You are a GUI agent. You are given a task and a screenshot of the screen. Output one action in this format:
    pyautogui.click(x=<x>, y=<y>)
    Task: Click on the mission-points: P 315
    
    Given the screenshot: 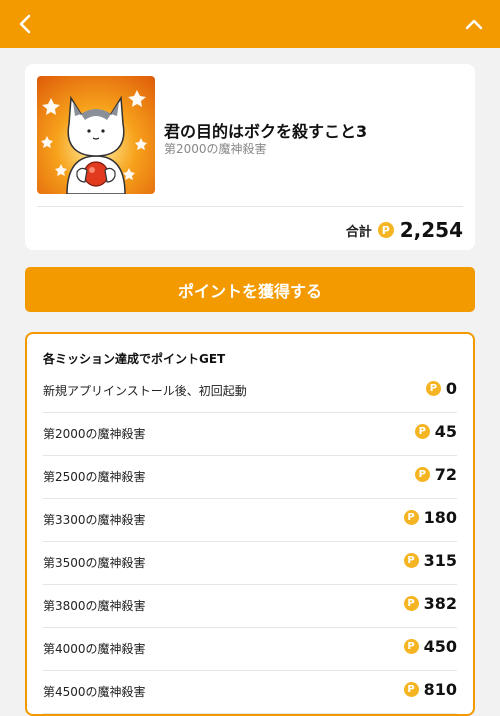 What is the action you would take?
    pyautogui.click(x=430, y=560)
    